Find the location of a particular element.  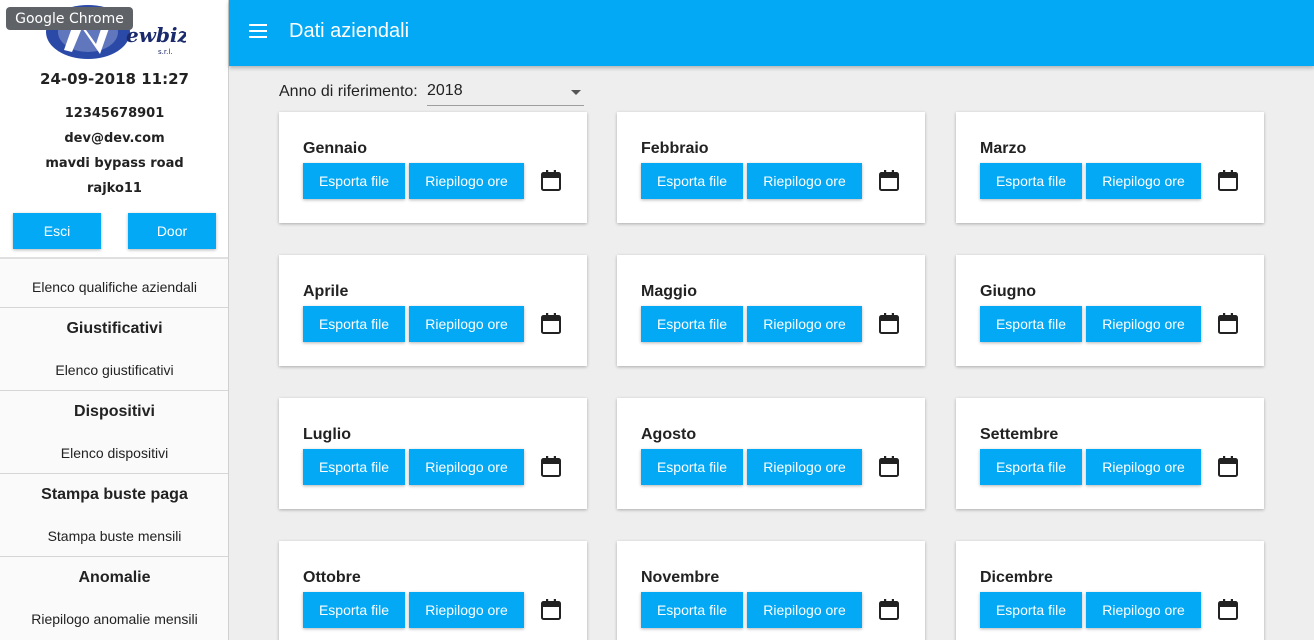

dropdown-arrow-icon is located at coordinates (576, 92).